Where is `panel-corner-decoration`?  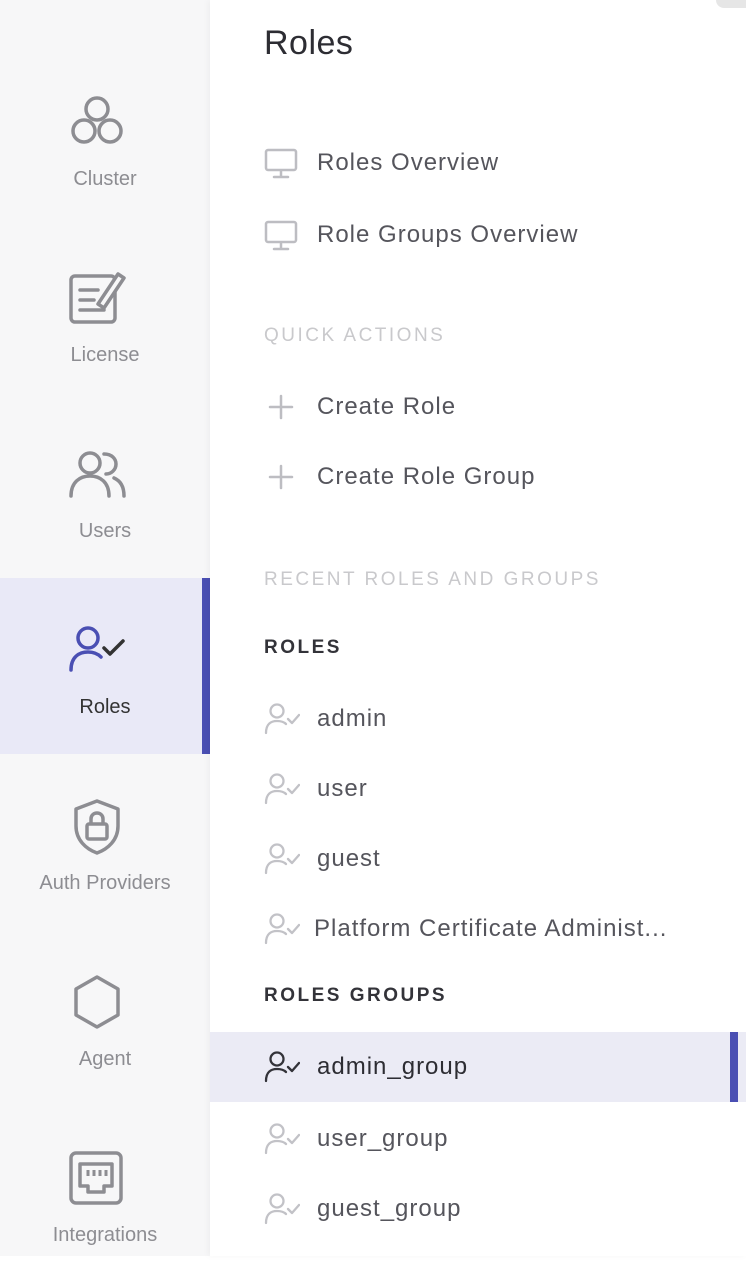 panel-corner-decoration is located at coordinates (731, 4).